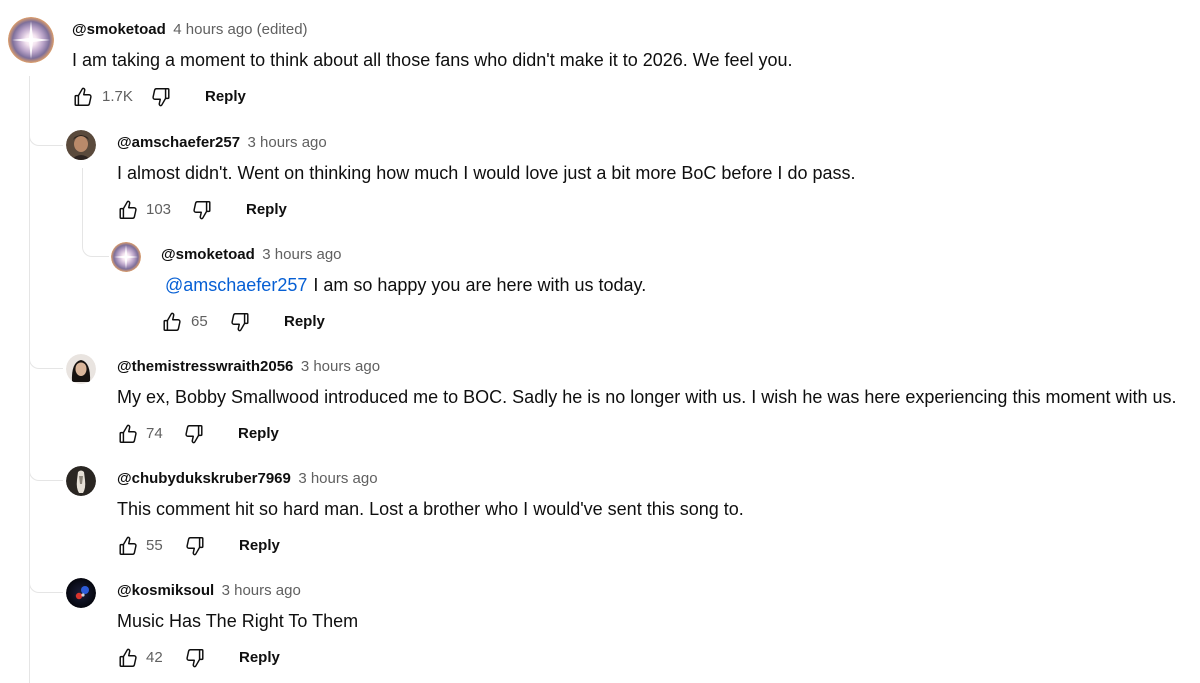 This screenshot has width=1200, height=683. What do you see at coordinates (486, 211) in the screenshot?
I see `comment-actions: 103 Reply` at bounding box center [486, 211].